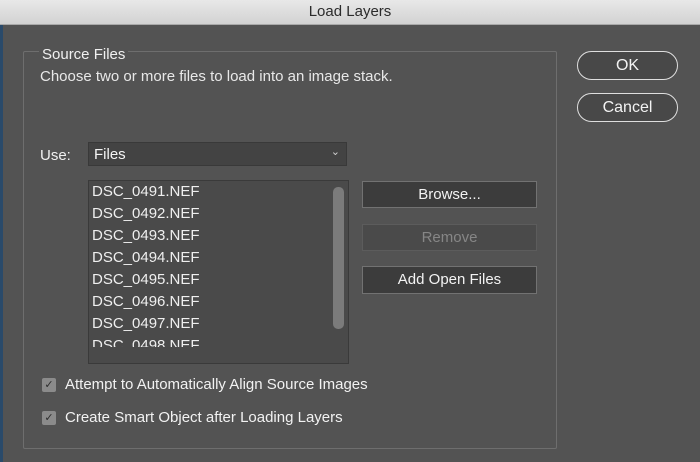 Image resolution: width=700 pixels, height=462 pixels. Describe the element at coordinates (1, 243) in the screenshot. I see `background-window-edge` at that location.